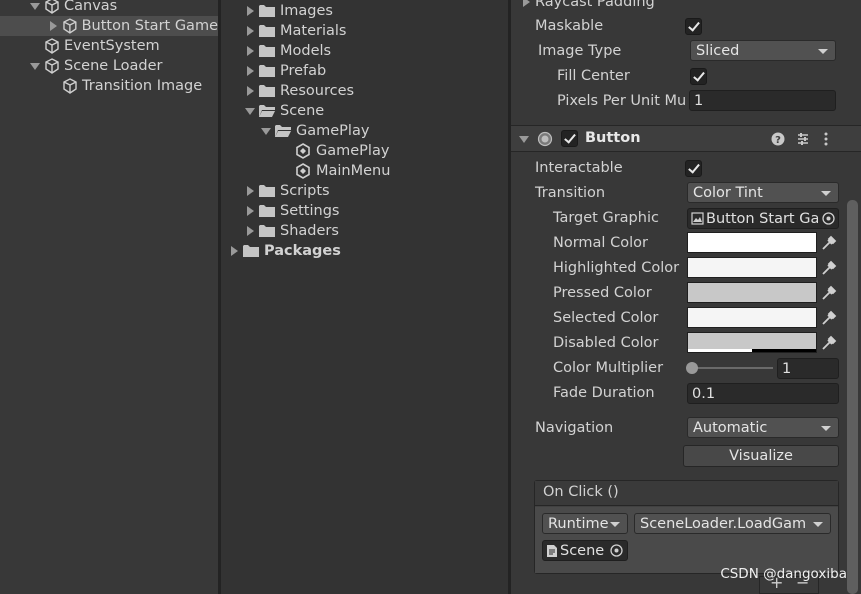 The image size is (861, 594). I want to click on maskable-label: Maskable, so click(569, 26).